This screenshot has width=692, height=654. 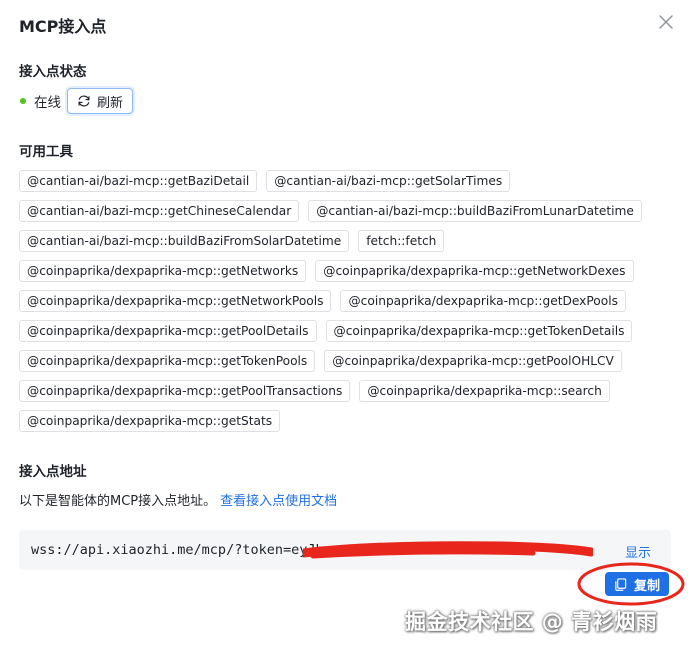 I want to click on watermark: 掘金技术社区 @ 青衫烟雨, so click(x=531, y=622).